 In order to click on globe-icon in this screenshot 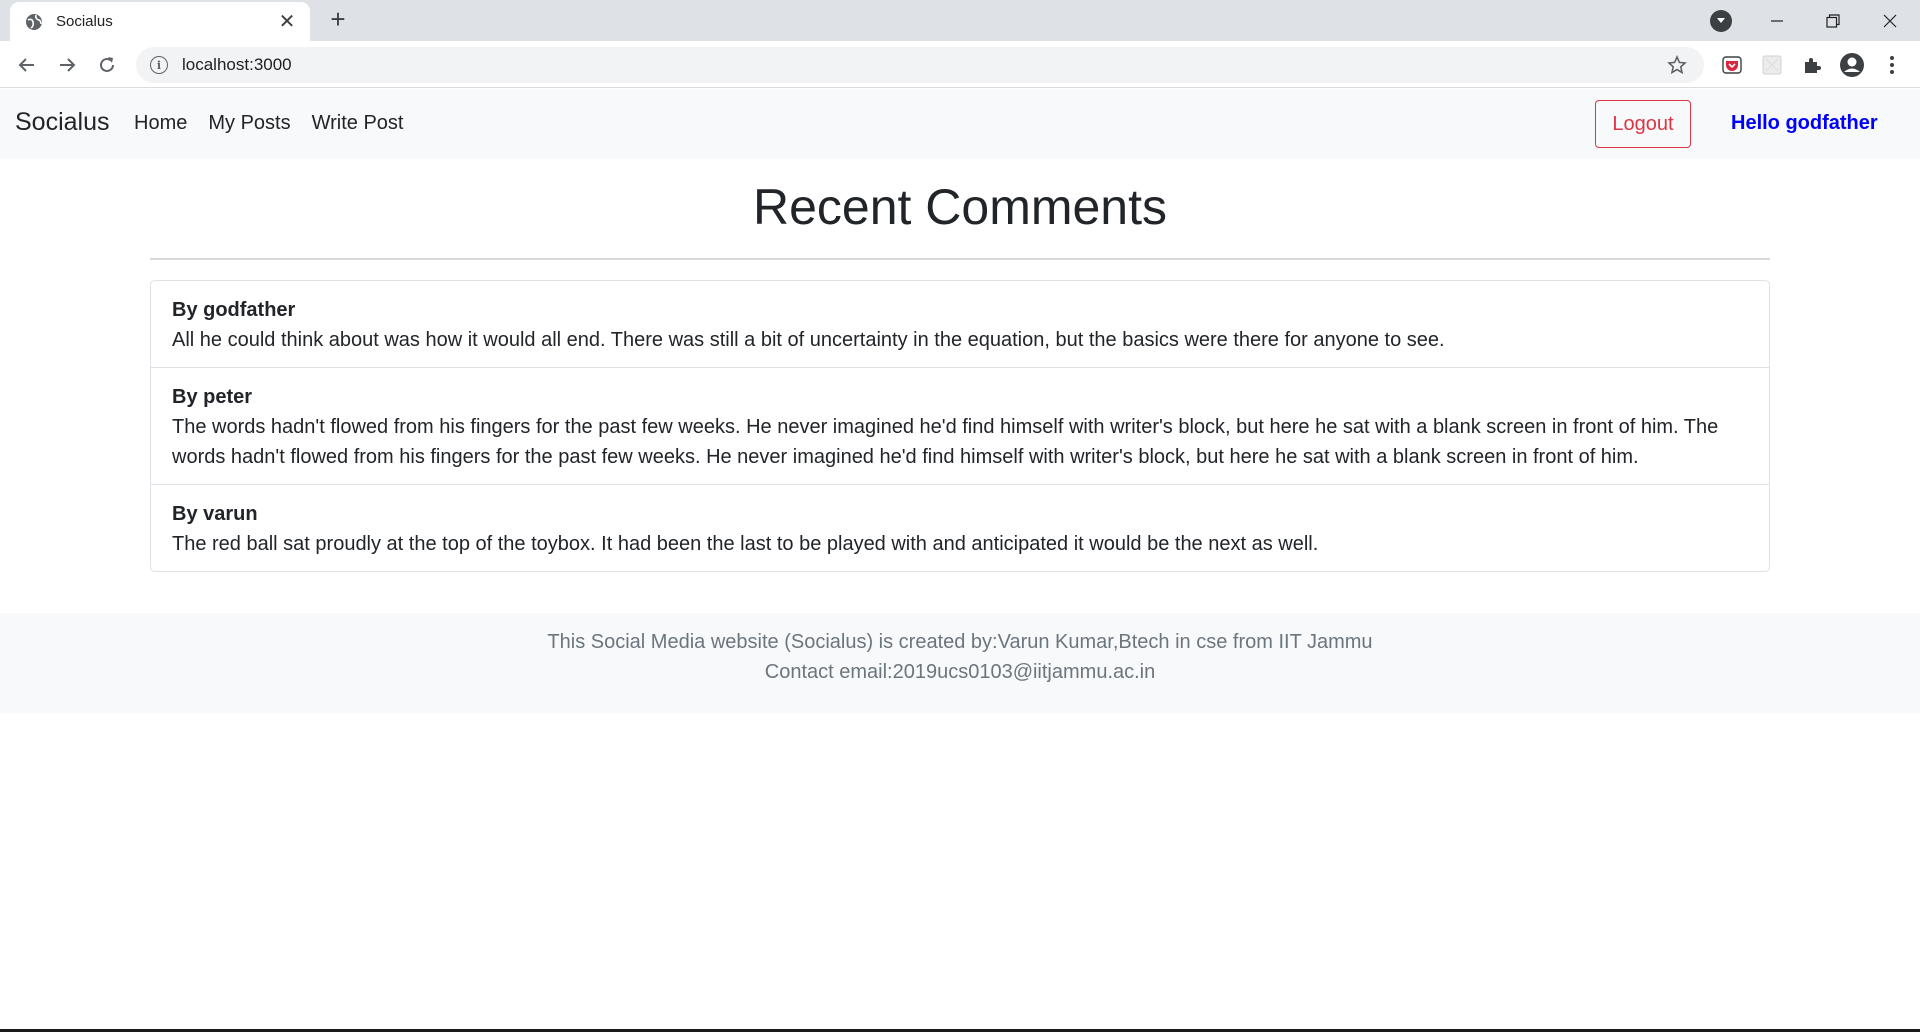, I will do `click(34, 22)`.